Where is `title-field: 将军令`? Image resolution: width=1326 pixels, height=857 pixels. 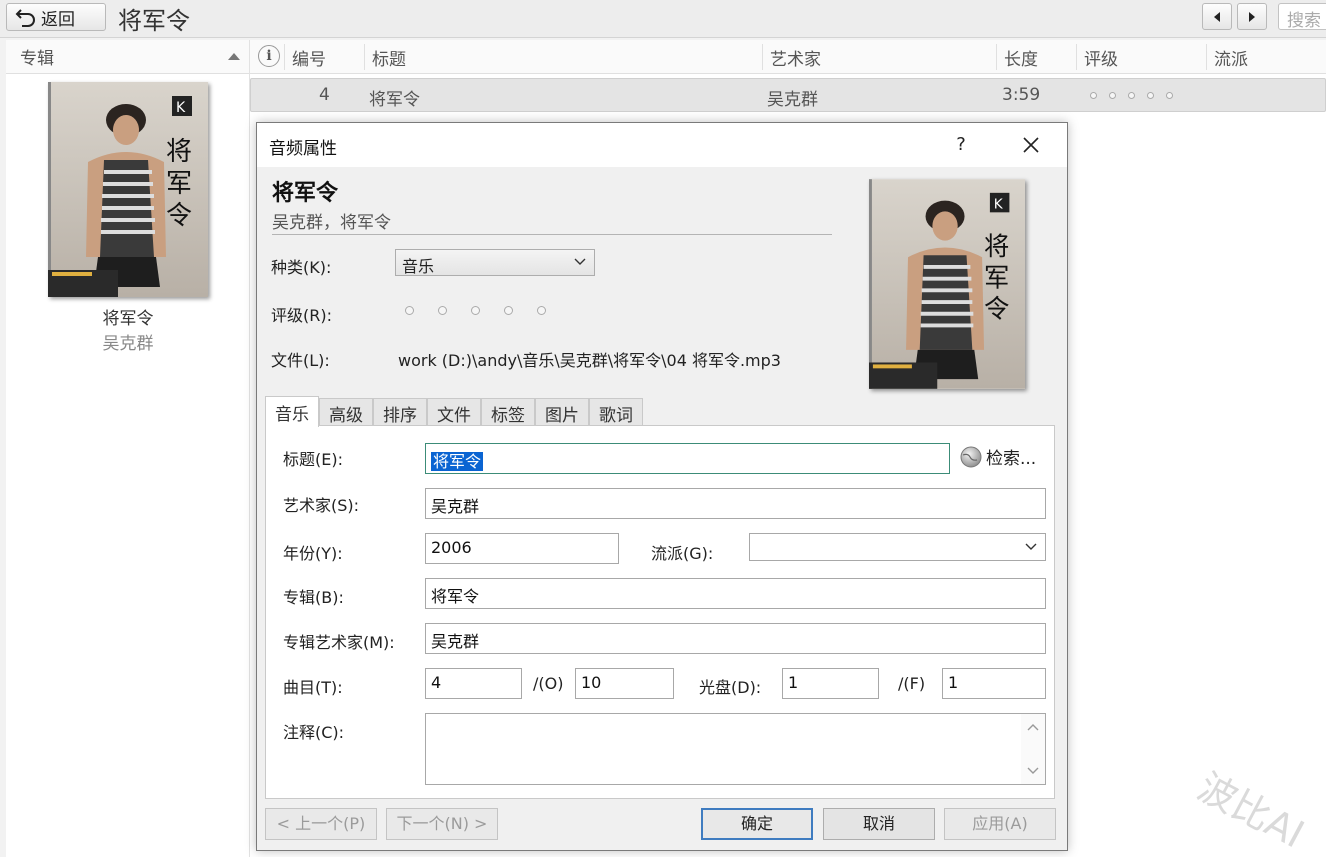
title-field: 将军令 is located at coordinates (687, 458).